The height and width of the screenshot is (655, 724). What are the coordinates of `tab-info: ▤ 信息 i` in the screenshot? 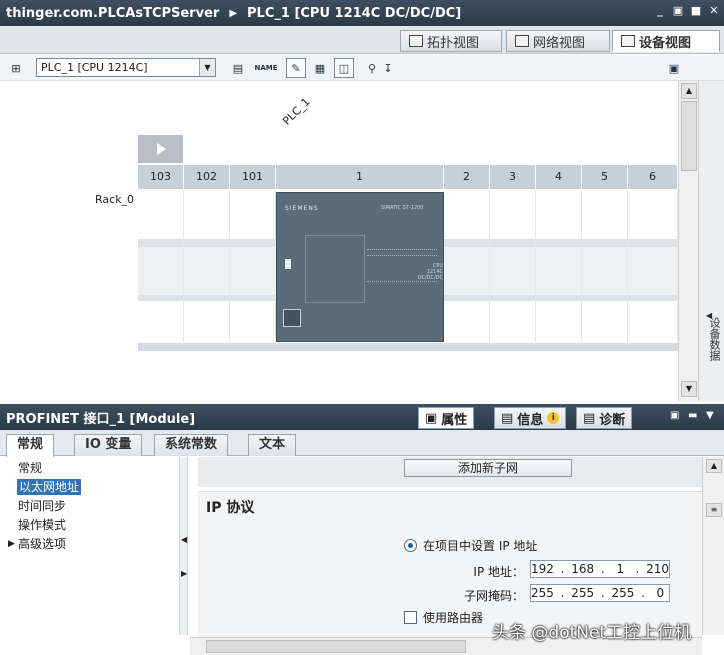 It's located at (530, 418).